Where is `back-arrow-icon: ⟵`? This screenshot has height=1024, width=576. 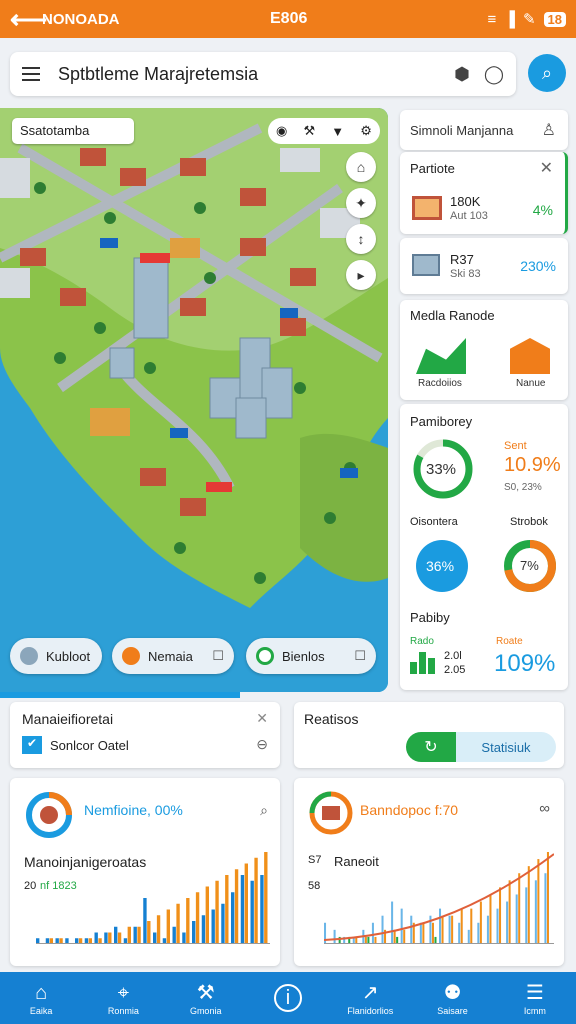
back-arrow-icon: ⟵ is located at coordinates (28, 19).